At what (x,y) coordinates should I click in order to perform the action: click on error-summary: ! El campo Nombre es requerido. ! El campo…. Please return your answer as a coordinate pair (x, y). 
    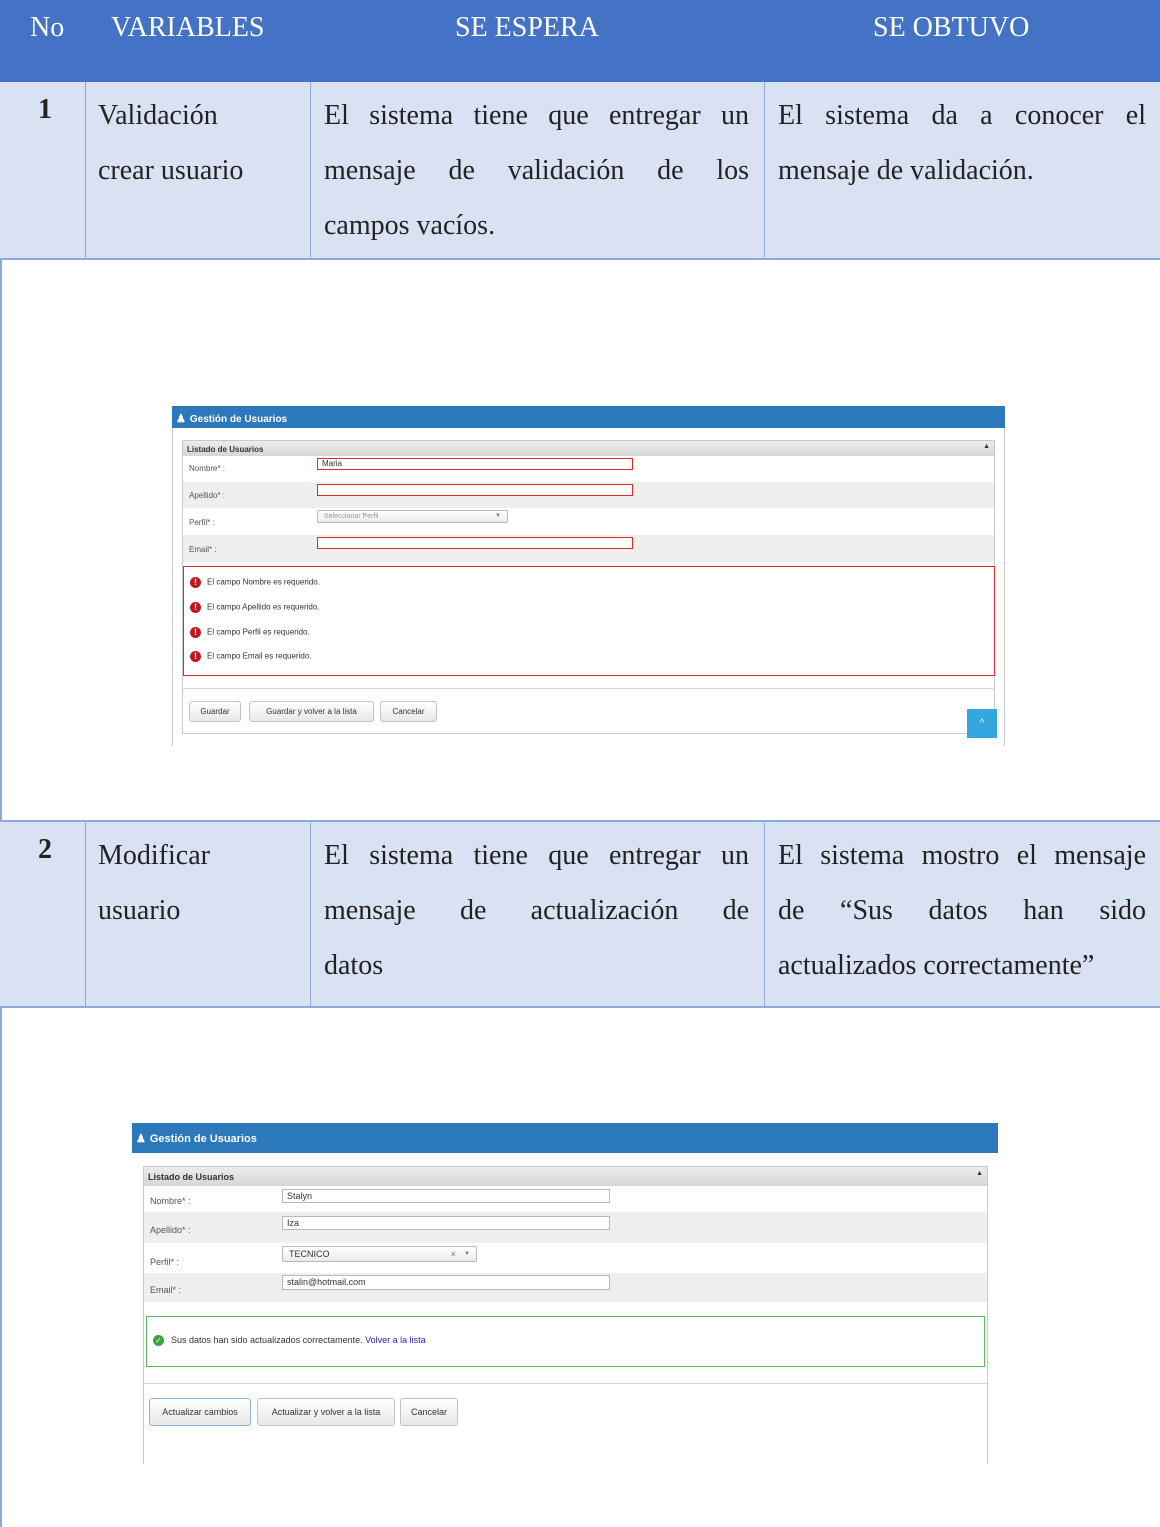
    Looking at the image, I should click on (589, 621).